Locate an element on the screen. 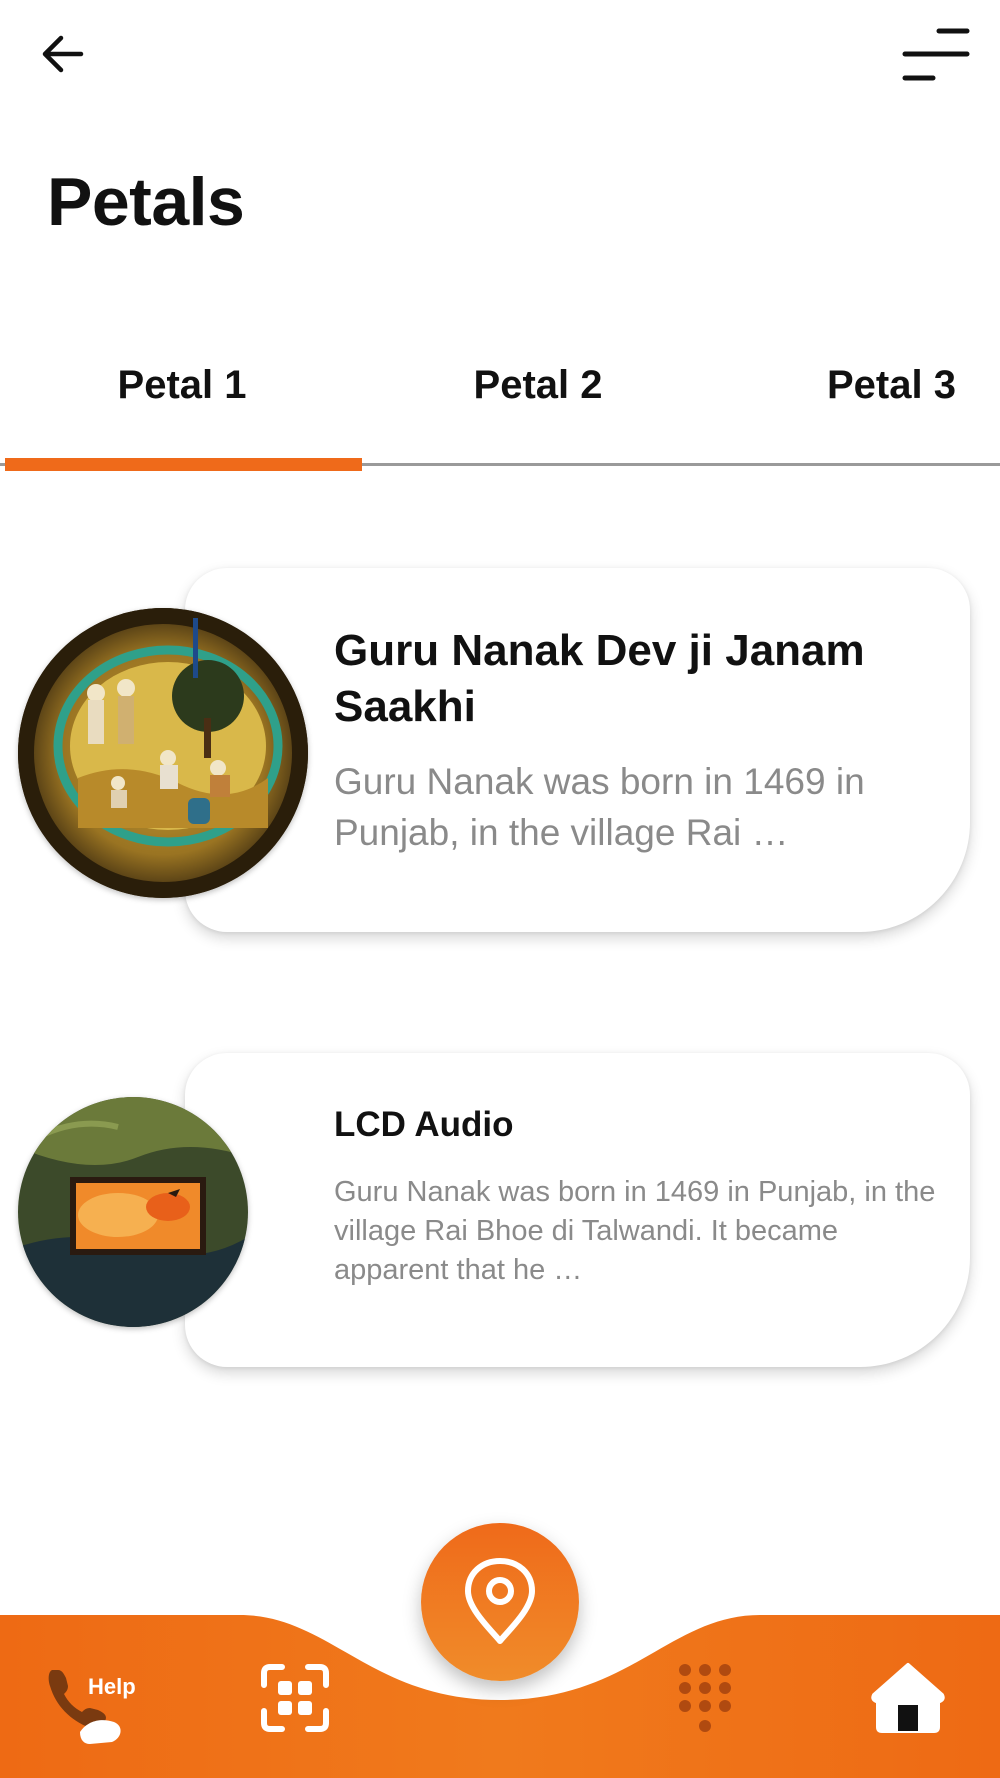 This screenshot has height=1778, width=1000. tab-bar: Petal 1 Petal 2 Petal 3 is located at coordinates (500, 405).